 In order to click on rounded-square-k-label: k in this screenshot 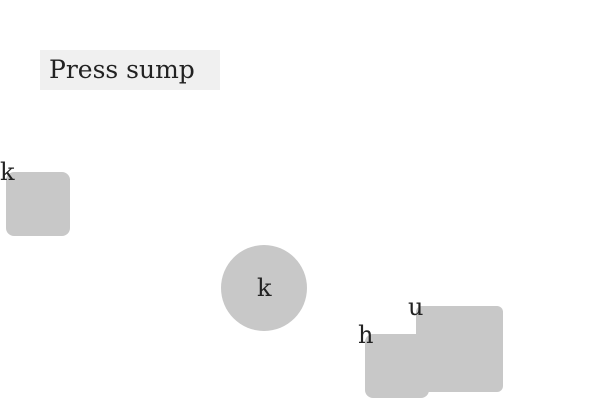, I will do `click(7, 172)`.